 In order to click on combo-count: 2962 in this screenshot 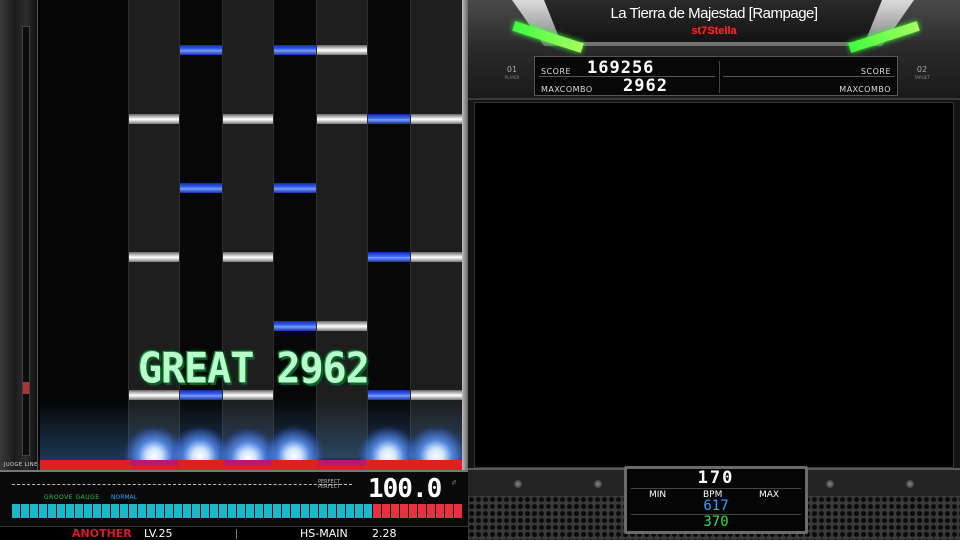, I will do `click(323, 369)`.